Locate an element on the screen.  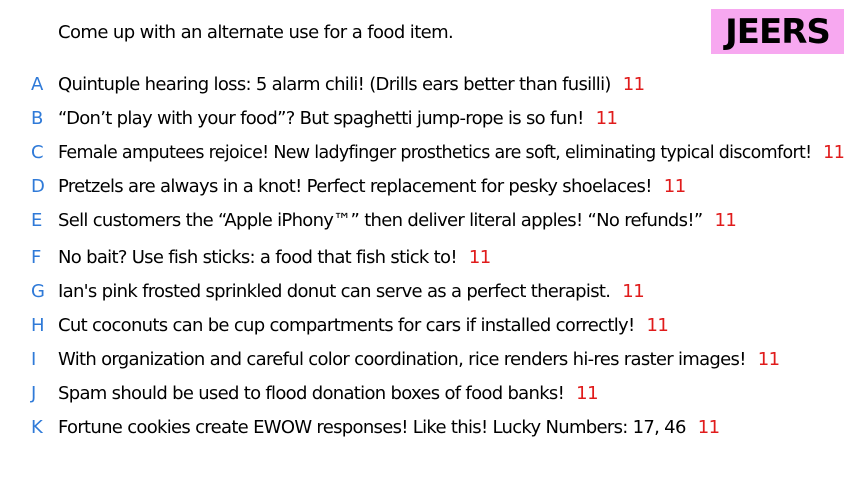
entry-letter: J is located at coordinates (33, 393).